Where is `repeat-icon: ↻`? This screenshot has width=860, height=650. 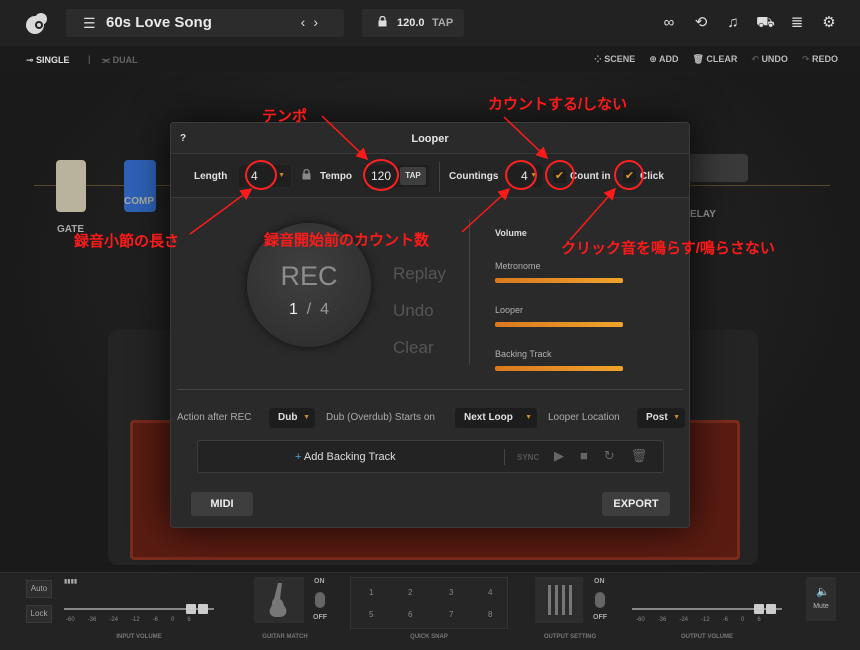 repeat-icon: ↻ is located at coordinates (609, 456).